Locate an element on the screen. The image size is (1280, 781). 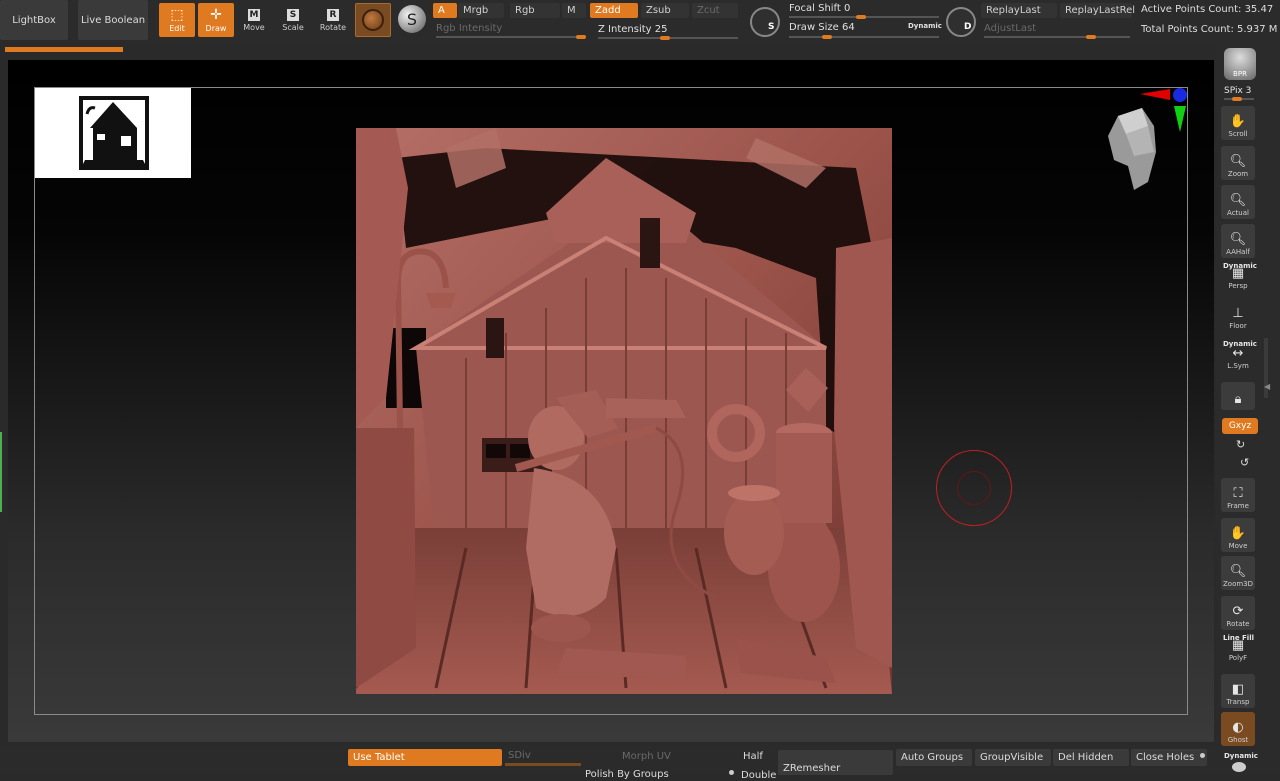
focal-shift-knob is located at coordinates (861, 17).